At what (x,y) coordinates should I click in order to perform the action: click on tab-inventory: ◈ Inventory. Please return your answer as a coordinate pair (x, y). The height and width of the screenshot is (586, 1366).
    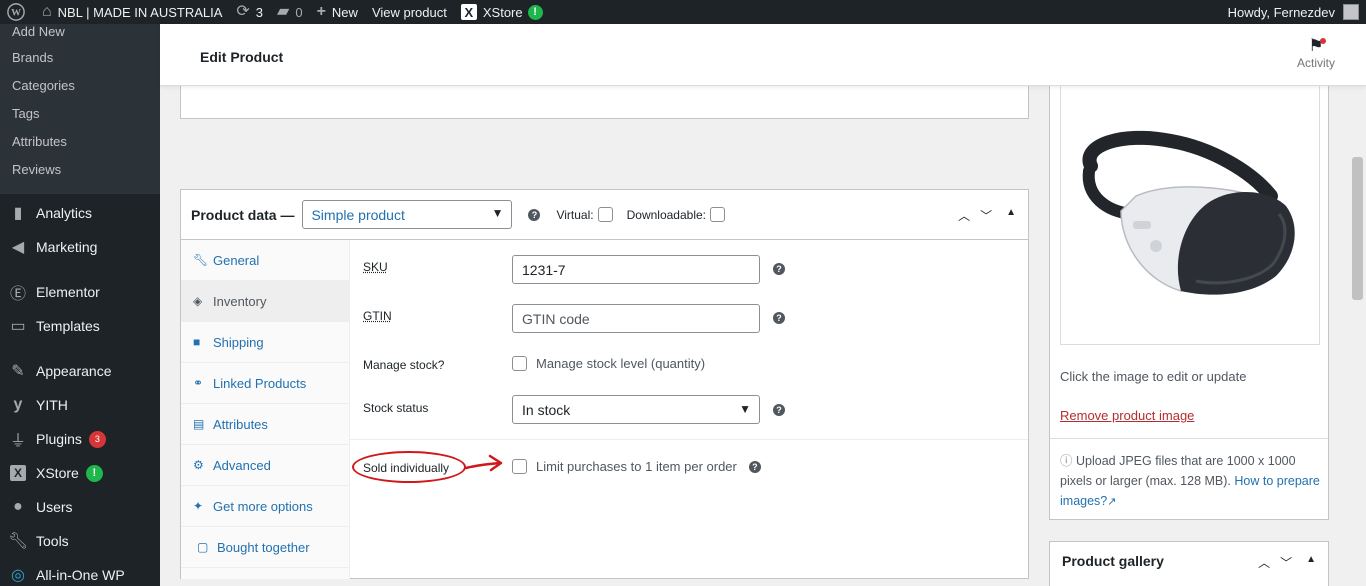
    Looking at the image, I should click on (265, 301).